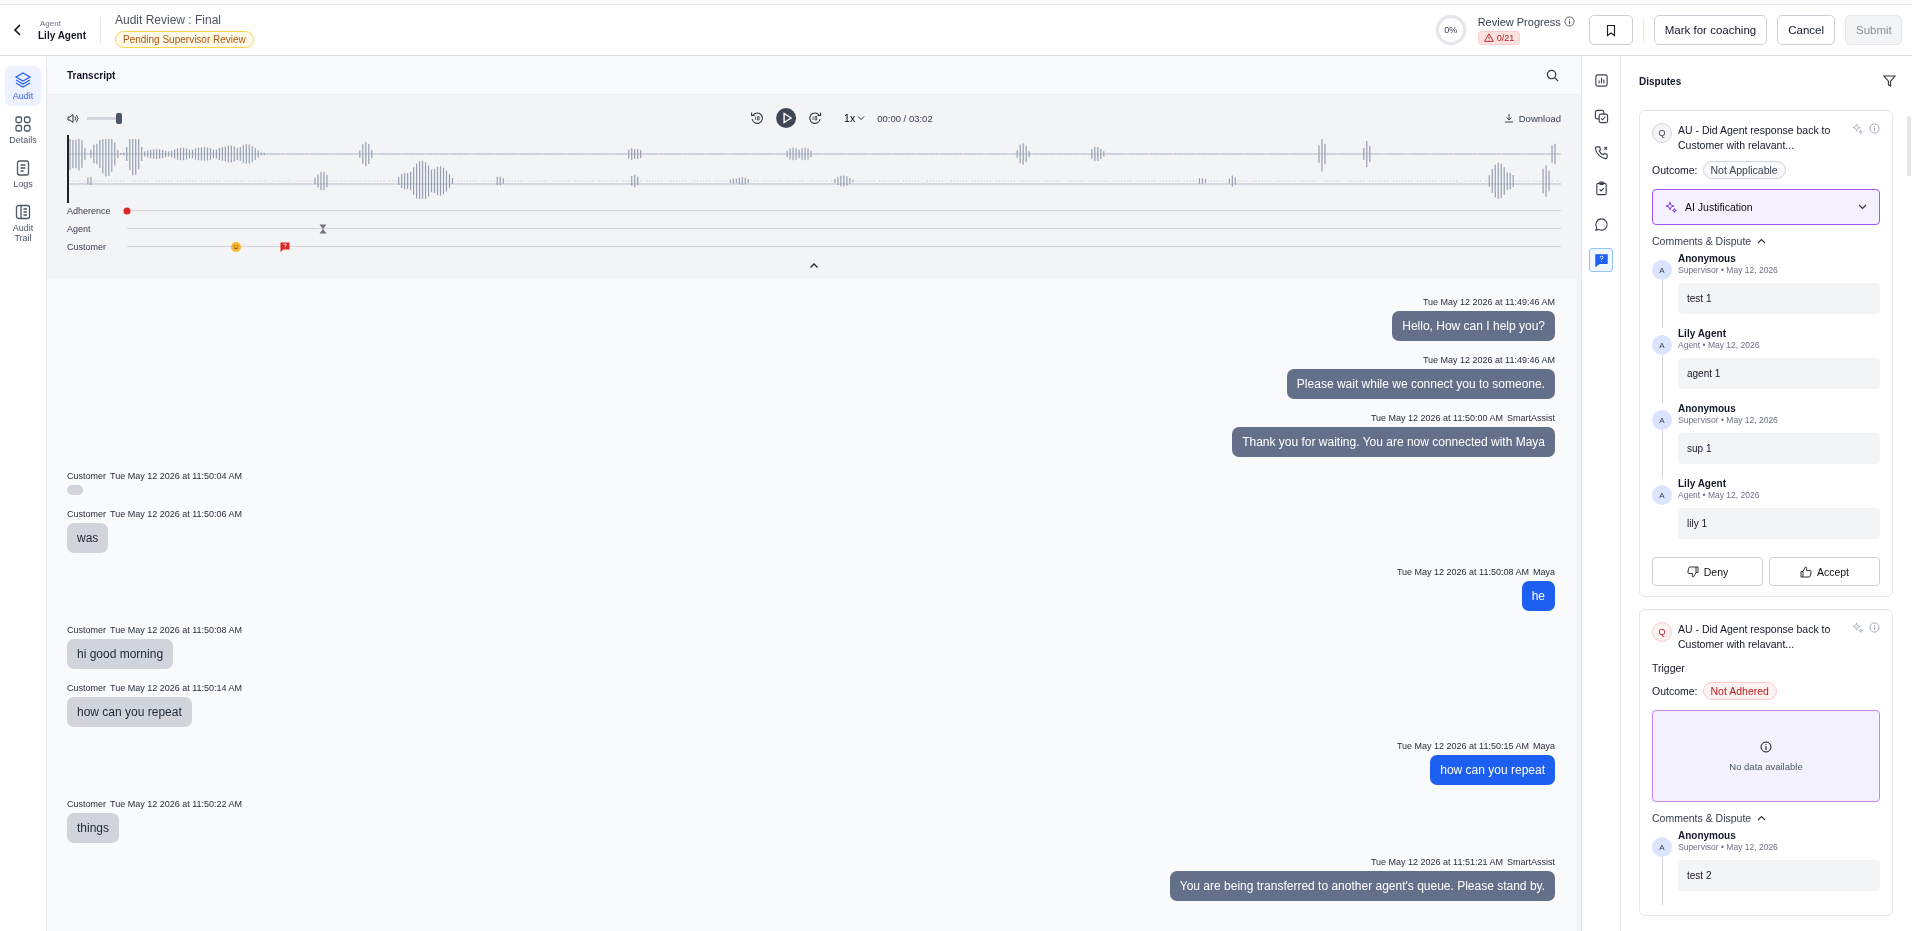 The image size is (1912, 931). I want to click on rewind-icon, so click(757, 118).